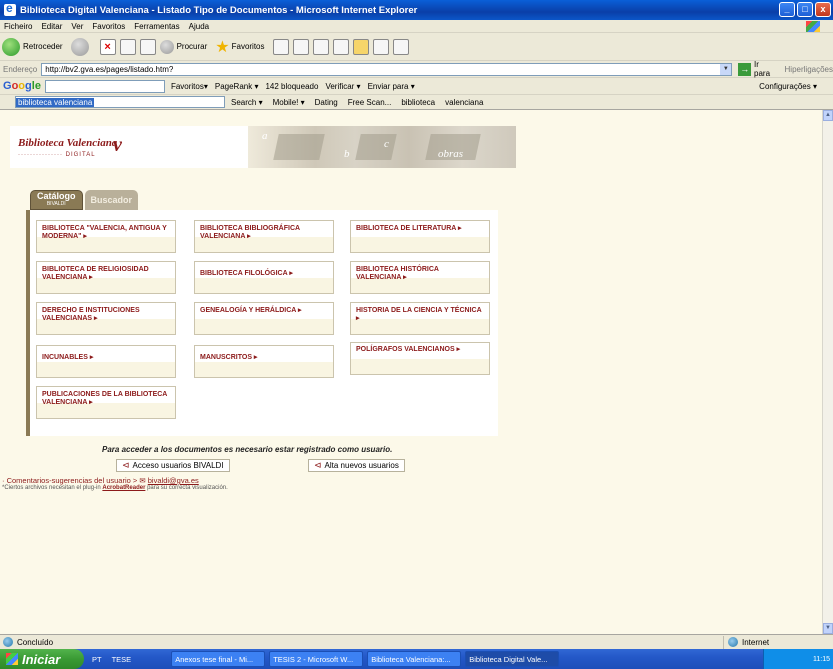 The image size is (833, 669). Describe the element at coordinates (420, 358) in the screenshot. I see `category-poligrafos-valencianos: POLÍGRAFOS VALENCIANOS` at that location.